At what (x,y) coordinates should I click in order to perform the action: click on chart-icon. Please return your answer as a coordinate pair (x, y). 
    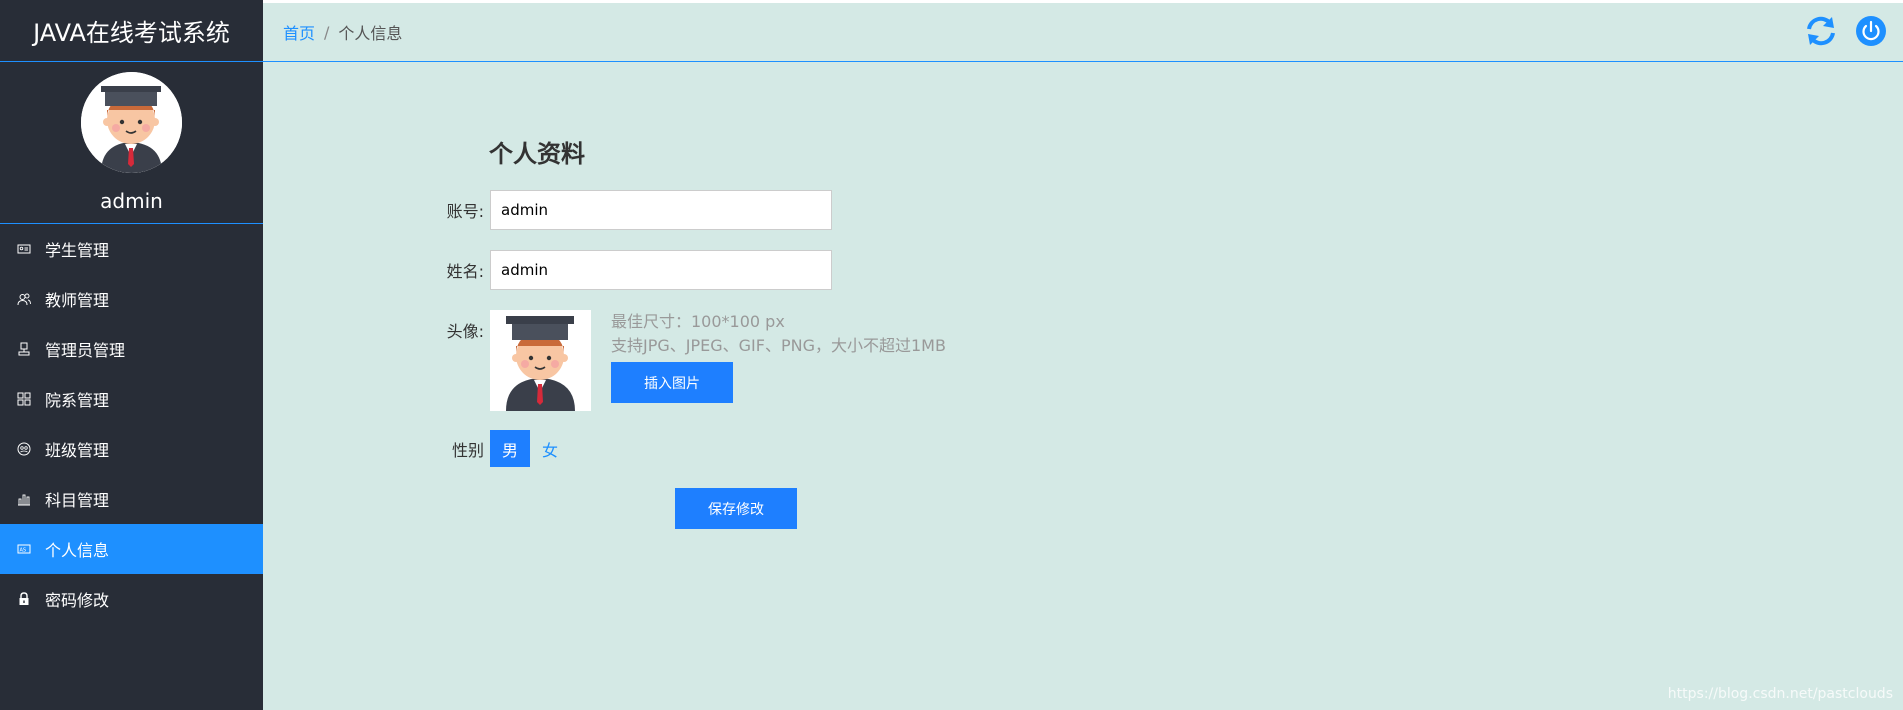
    Looking at the image, I should click on (24, 499).